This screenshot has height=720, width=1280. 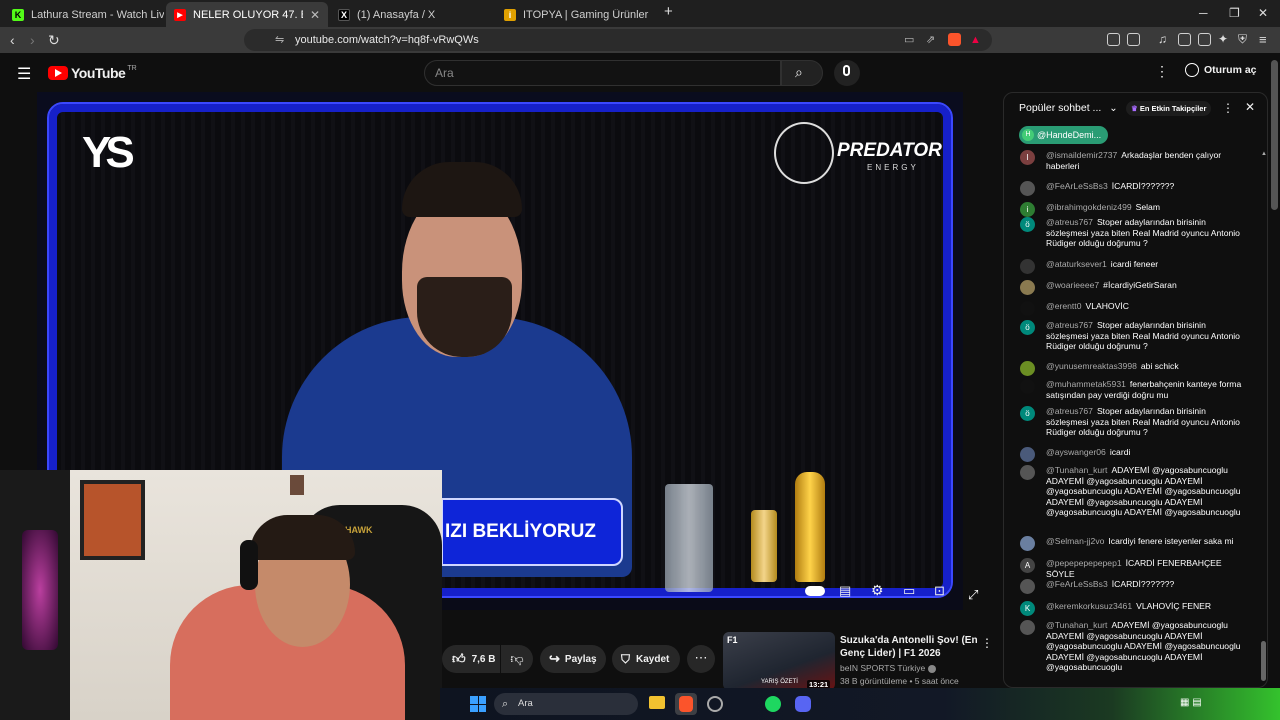 What do you see at coordinates (1263, 13) in the screenshot?
I see `close-window-icon: ✕` at bounding box center [1263, 13].